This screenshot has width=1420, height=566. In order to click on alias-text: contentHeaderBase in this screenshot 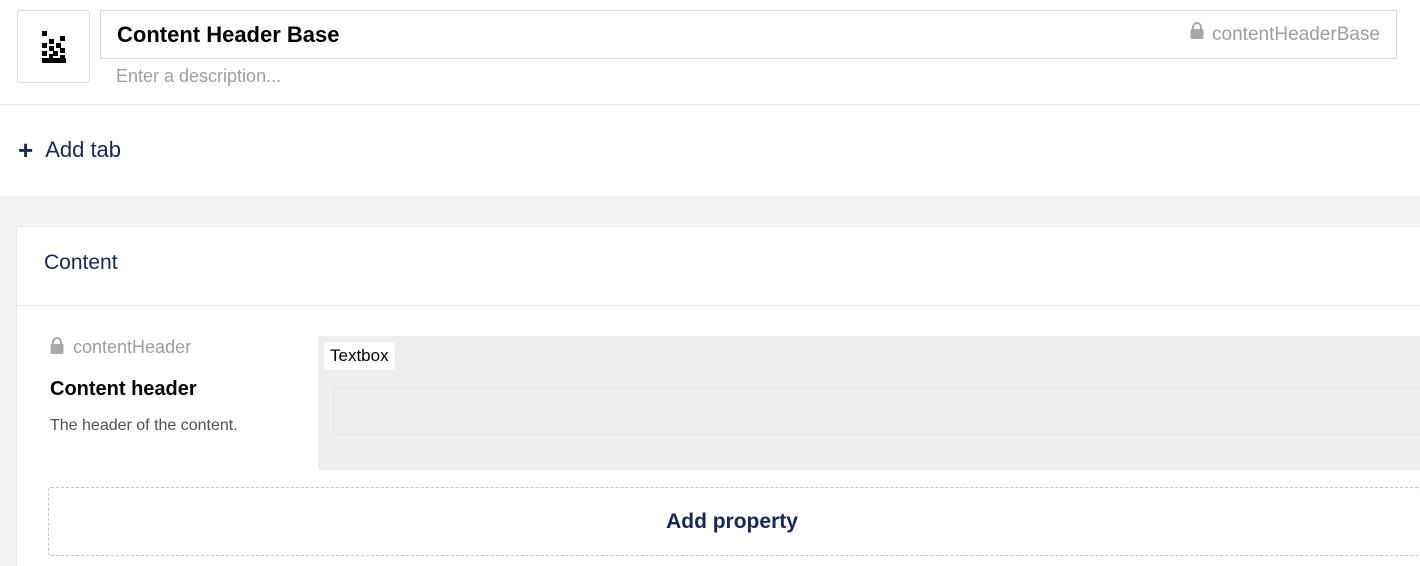, I will do `click(1296, 34)`.